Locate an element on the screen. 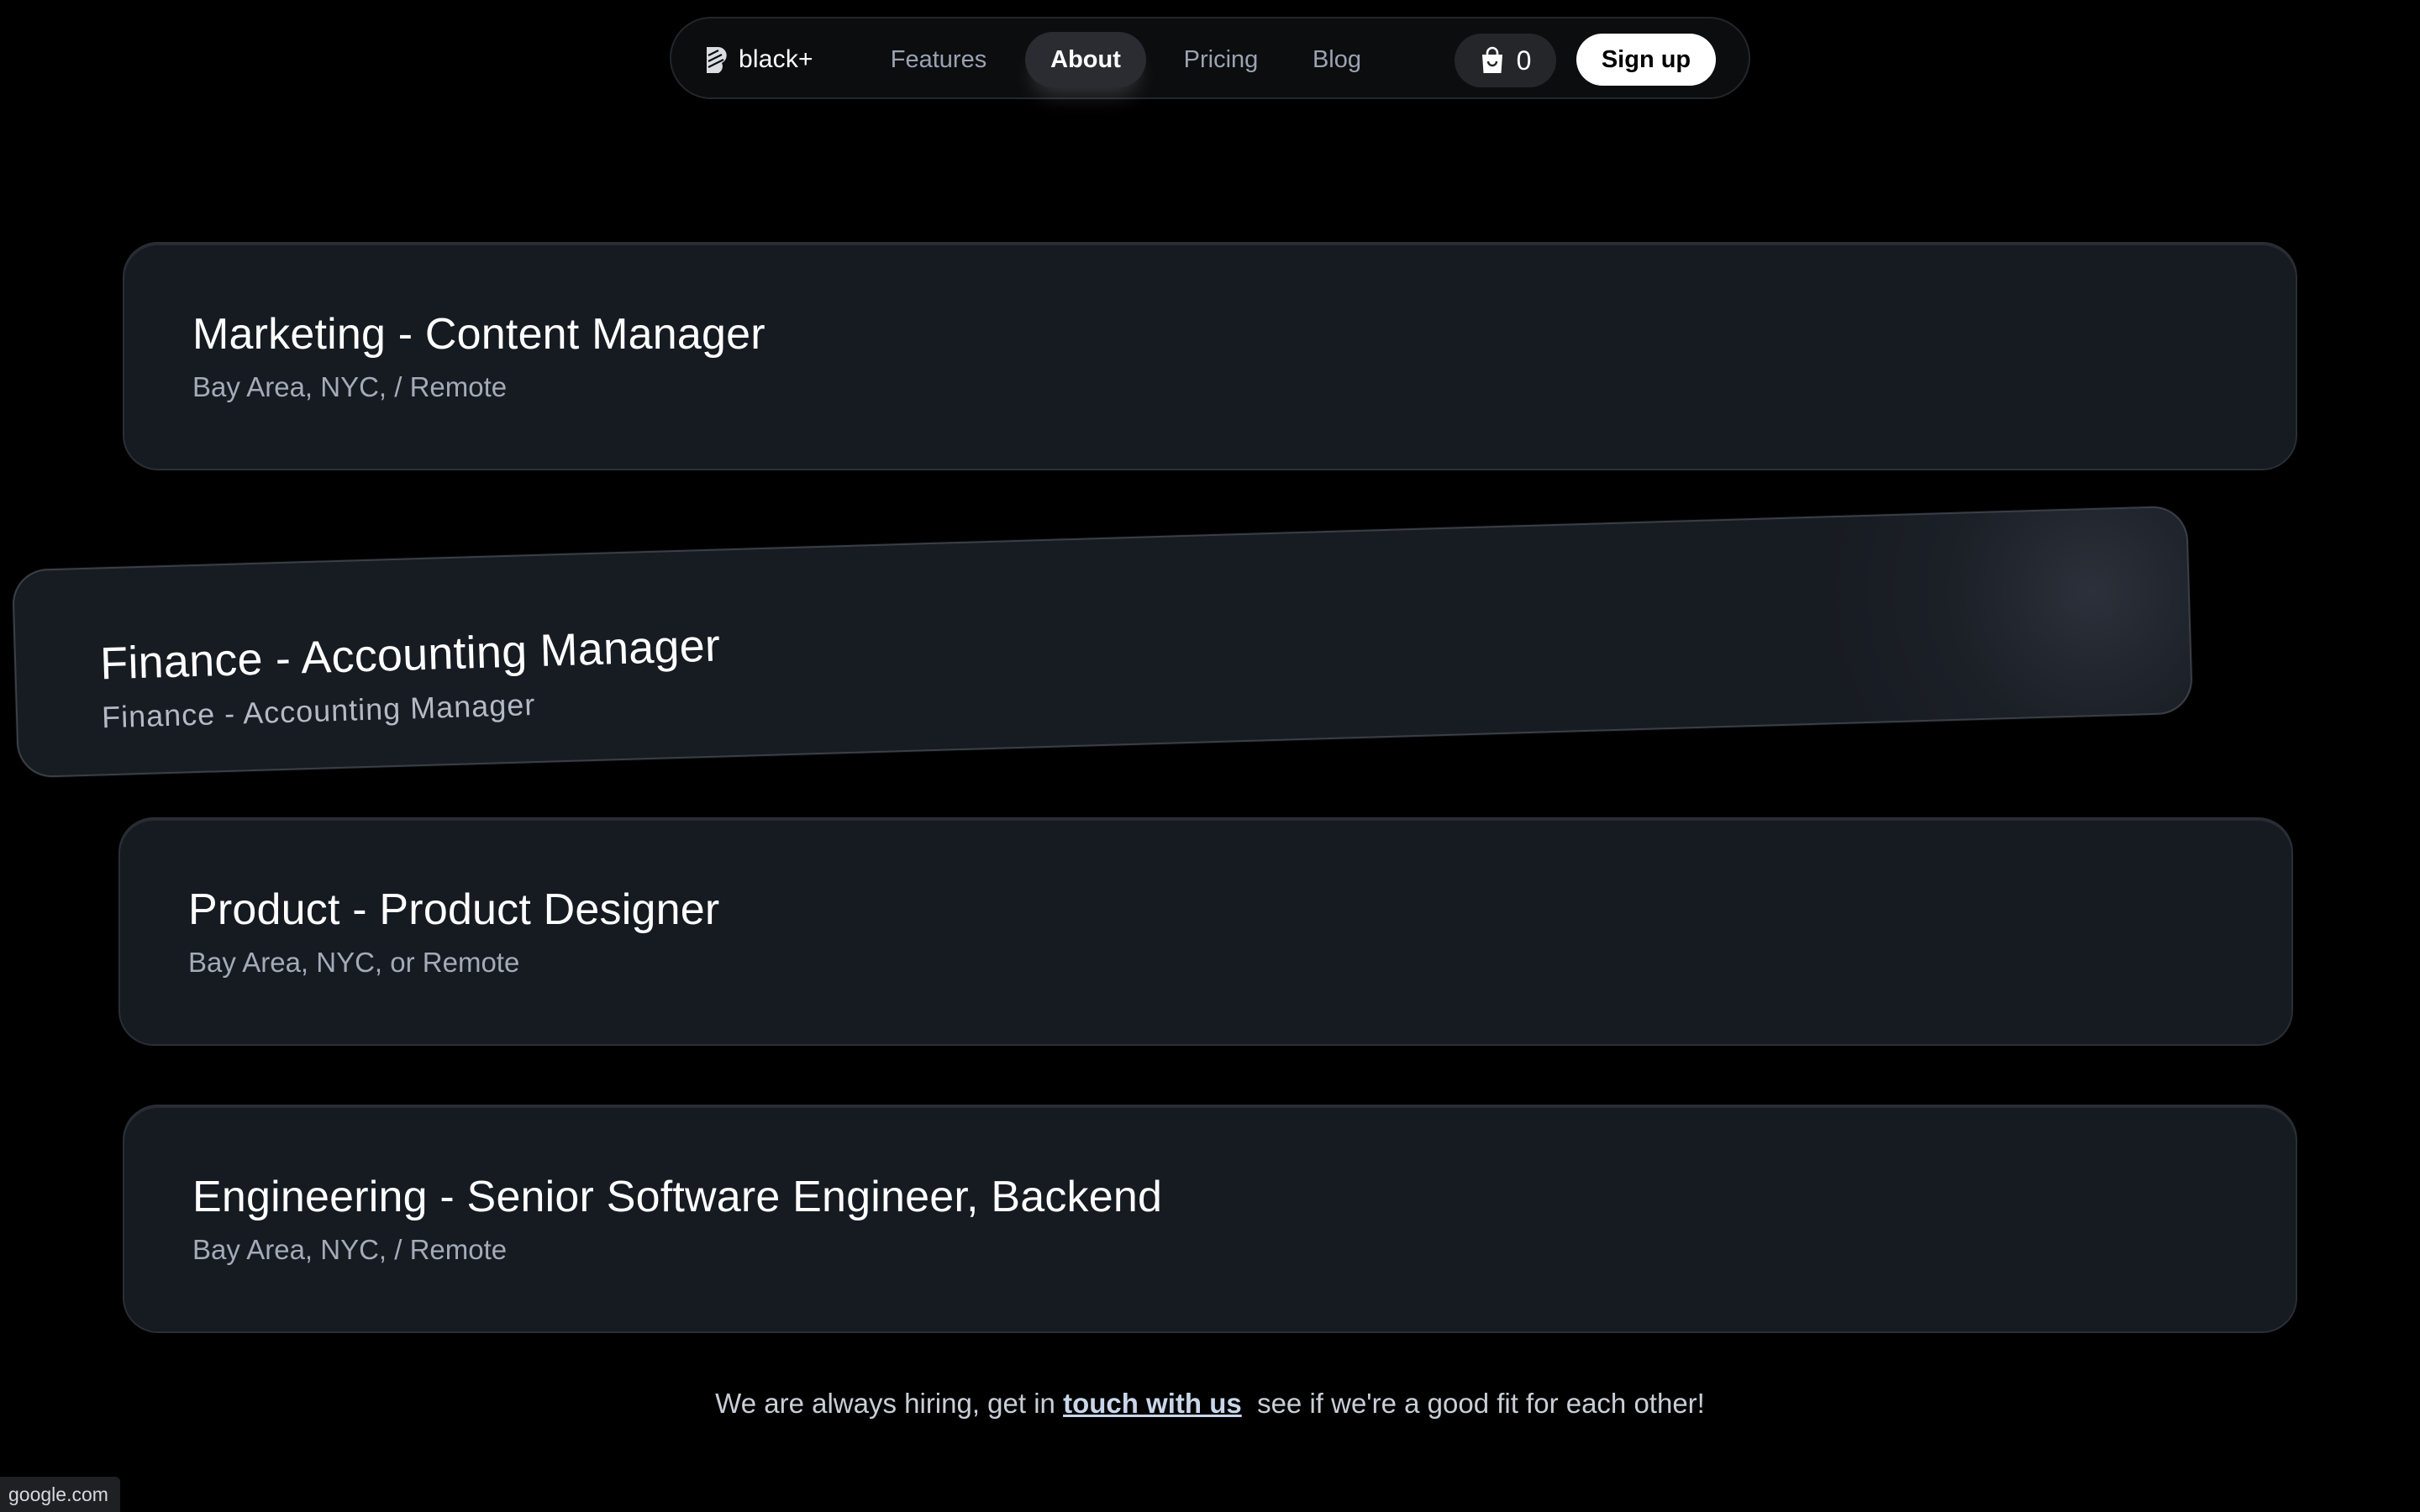 The height and width of the screenshot is (1512, 2420). nav-link-features: Features is located at coordinates (938, 59).